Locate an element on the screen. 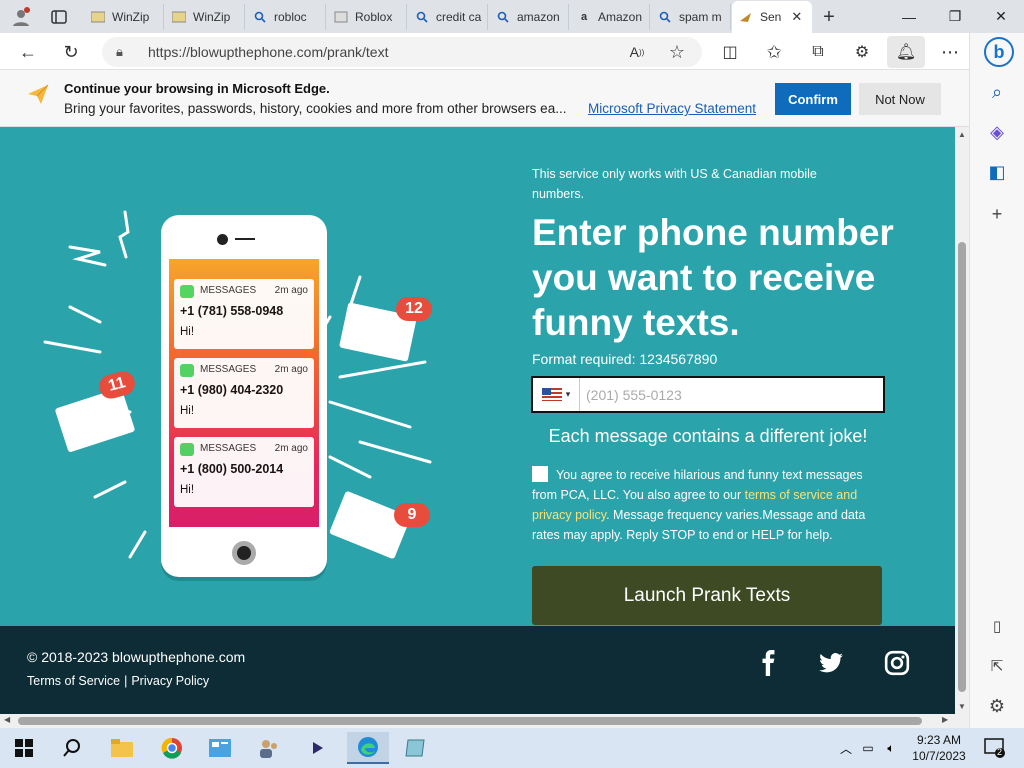 The image size is (1024, 768). url-text: https://blowupthephone.com/prank/text is located at coordinates (268, 52).